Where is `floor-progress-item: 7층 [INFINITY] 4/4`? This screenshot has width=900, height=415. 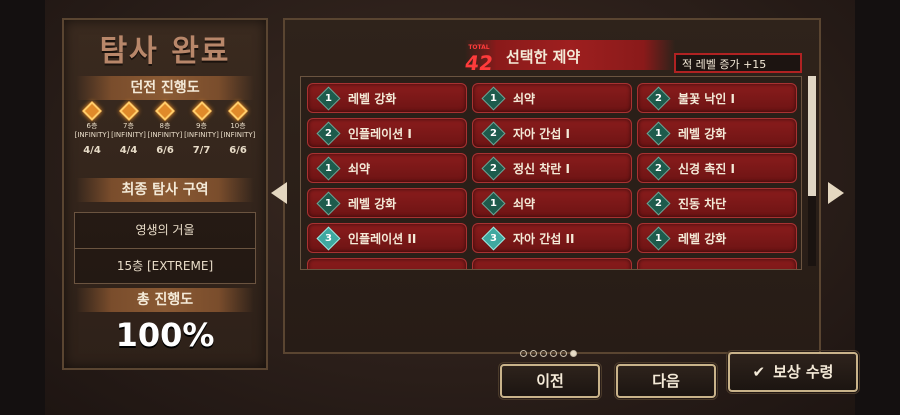 floor-progress-item: 7층 [INFINITY] 4/4 is located at coordinates (129, 136).